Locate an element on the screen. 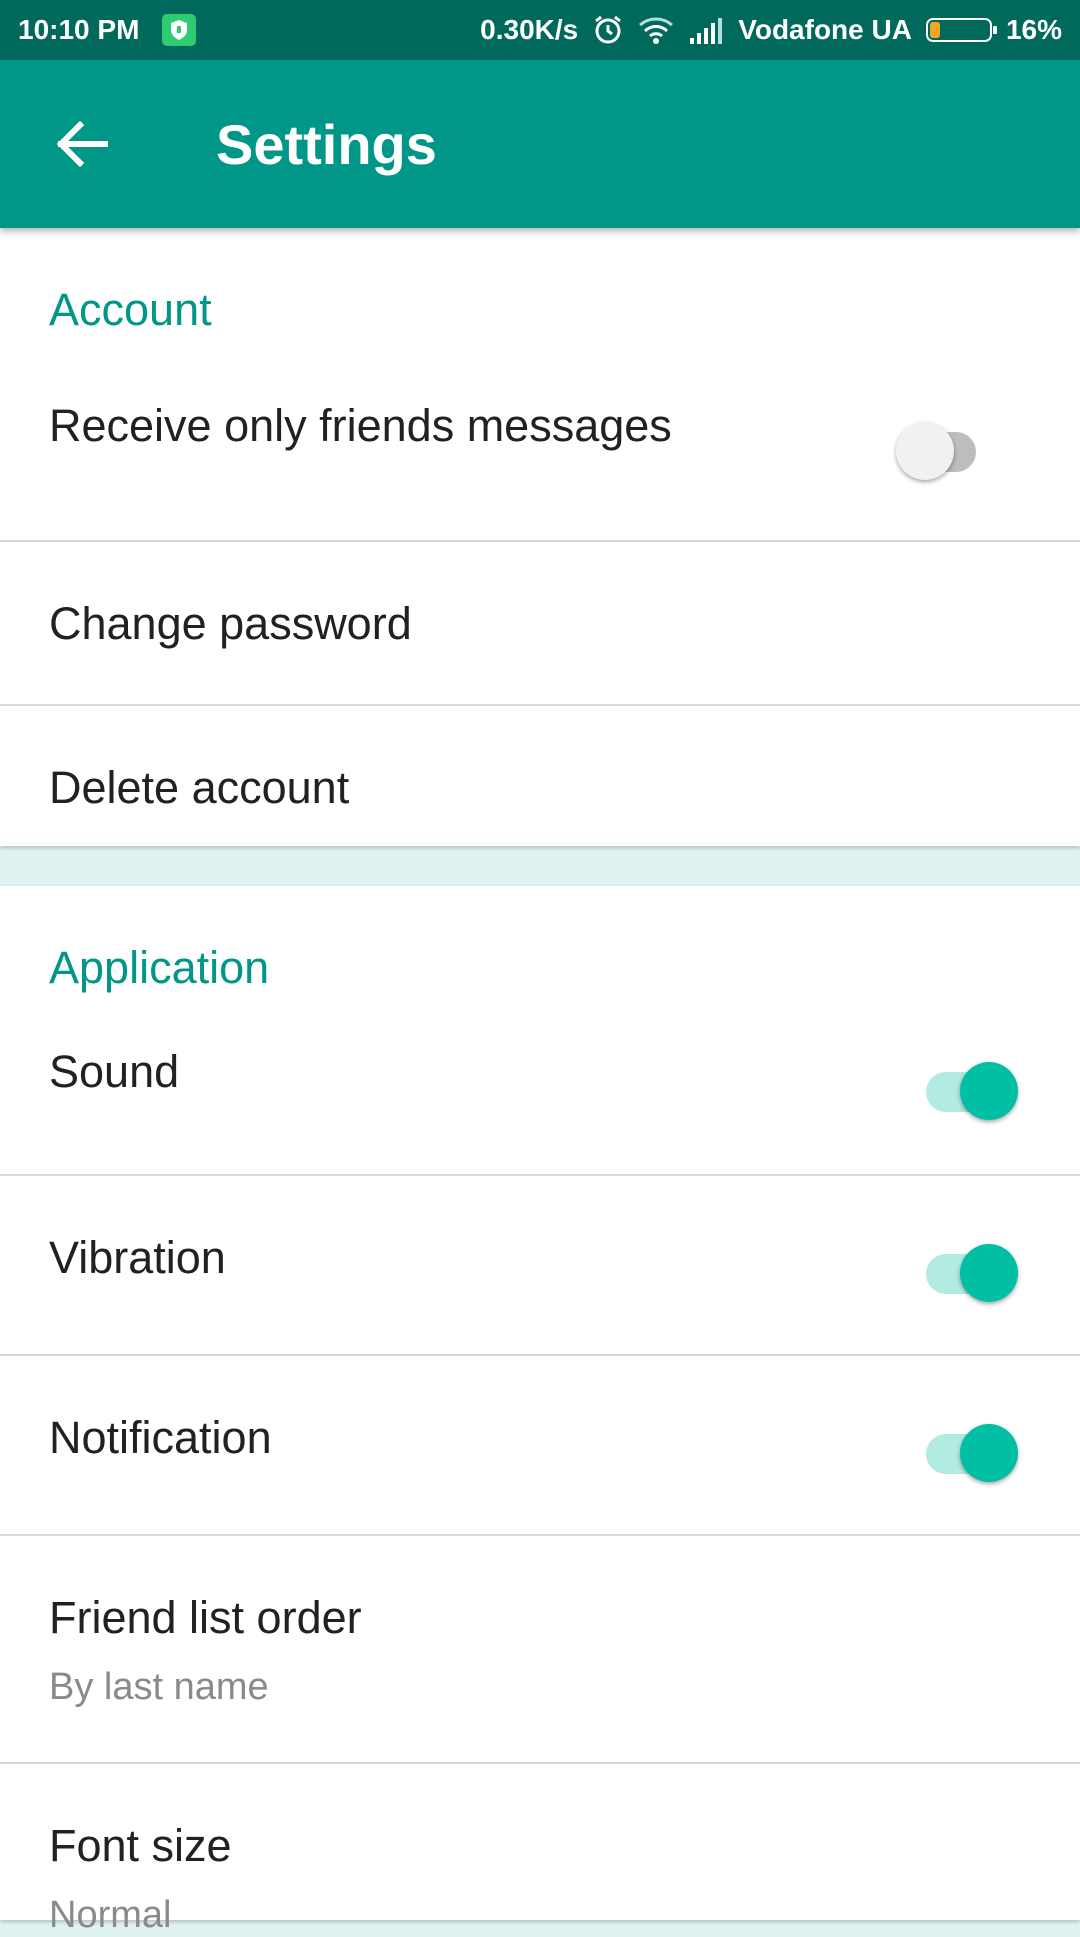  sound-row: Sound is located at coordinates (540, 1083).